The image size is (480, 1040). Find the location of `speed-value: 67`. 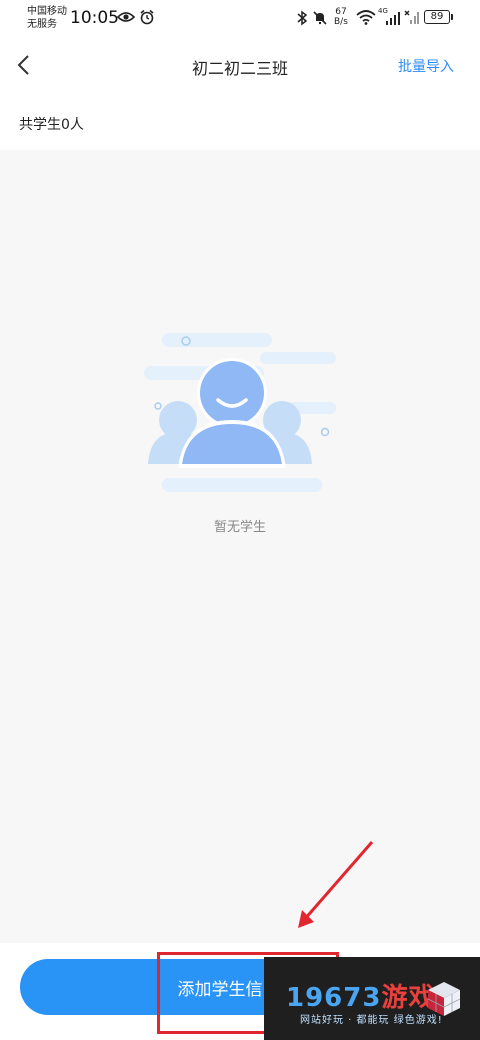

speed-value: 67 is located at coordinates (341, 12).